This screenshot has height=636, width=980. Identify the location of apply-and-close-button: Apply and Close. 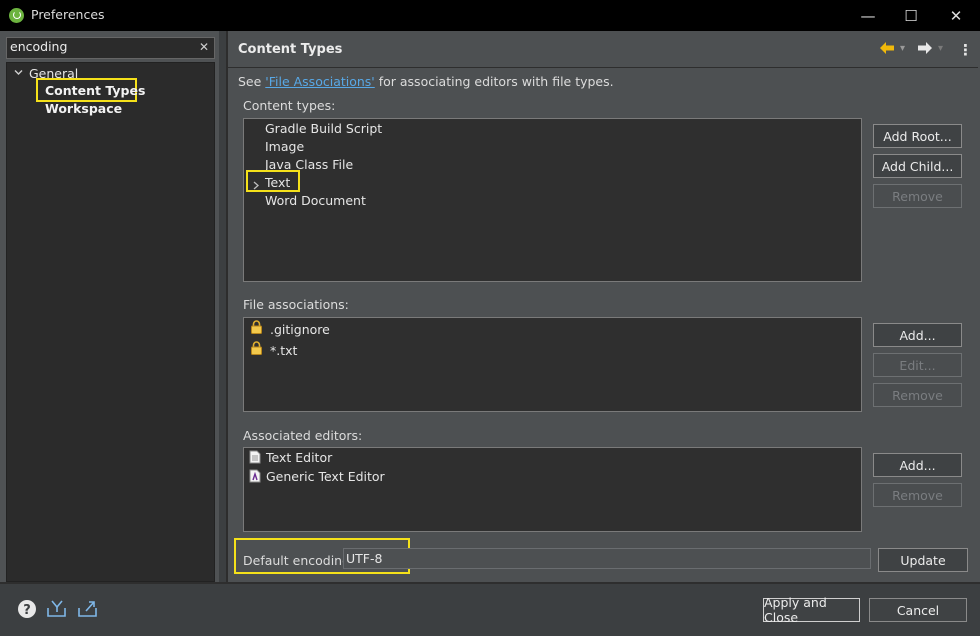
(811, 610).